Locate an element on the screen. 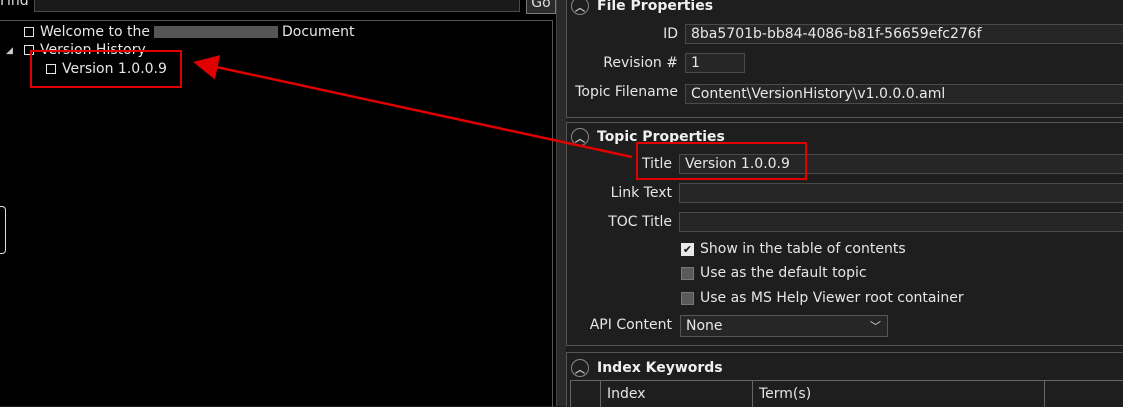 The height and width of the screenshot is (407, 1123). tree-item-label-suffix: Document is located at coordinates (318, 32).